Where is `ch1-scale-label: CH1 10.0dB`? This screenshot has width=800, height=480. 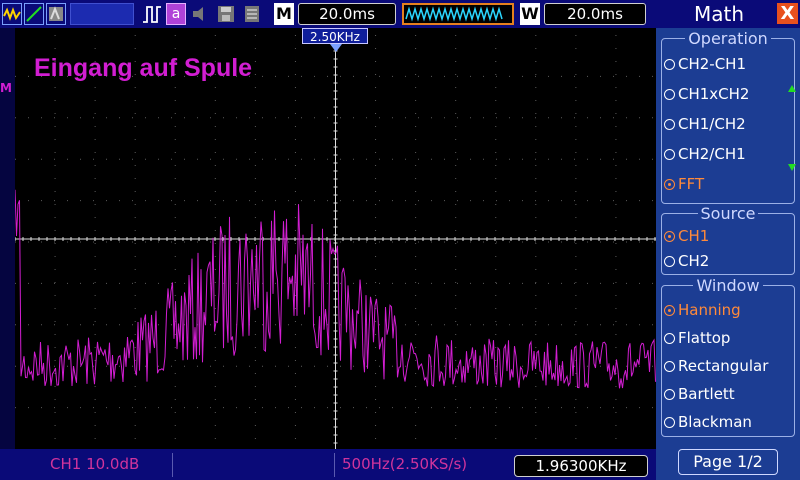
ch1-scale-label: CH1 10.0dB is located at coordinates (94, 464).